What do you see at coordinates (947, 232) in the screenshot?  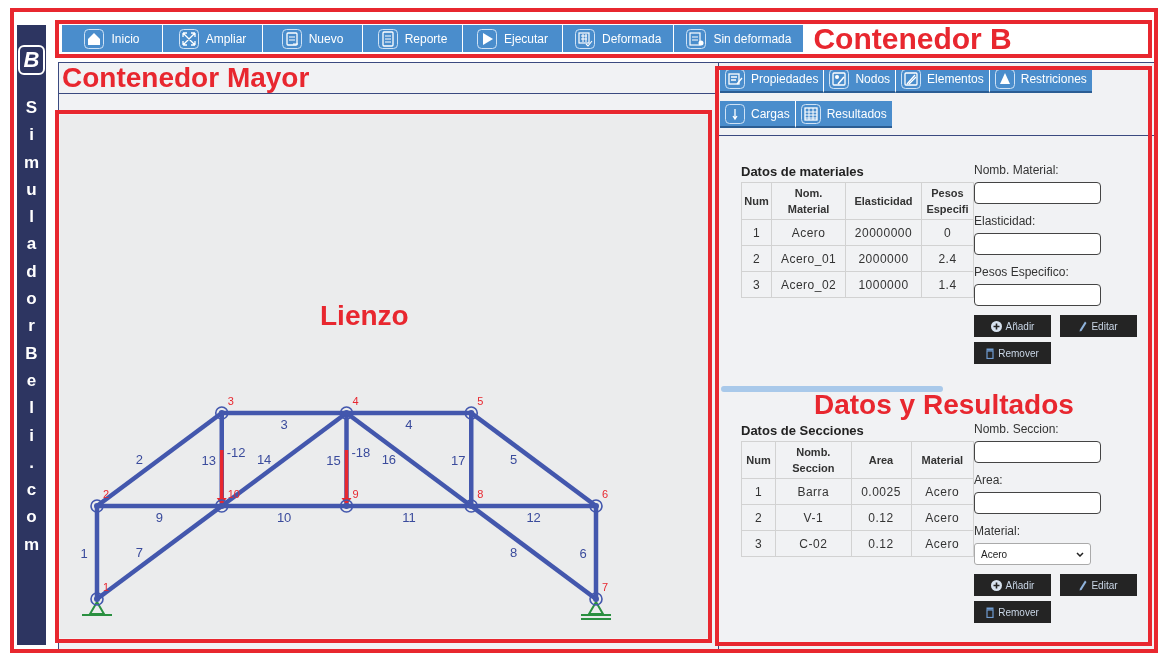 I see `table-cell: 0` at bounding box center [947, 232].